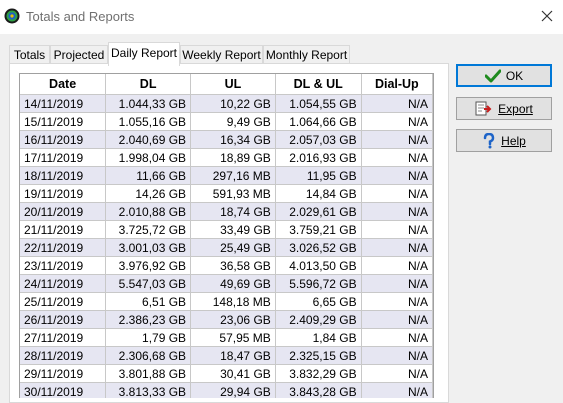 The width and height of the screenshot is (563, 403). What do you see at coordinates (79, 54) in the screenshot?
I see `tab-projected: Projected` at bounding box center [79, 54].